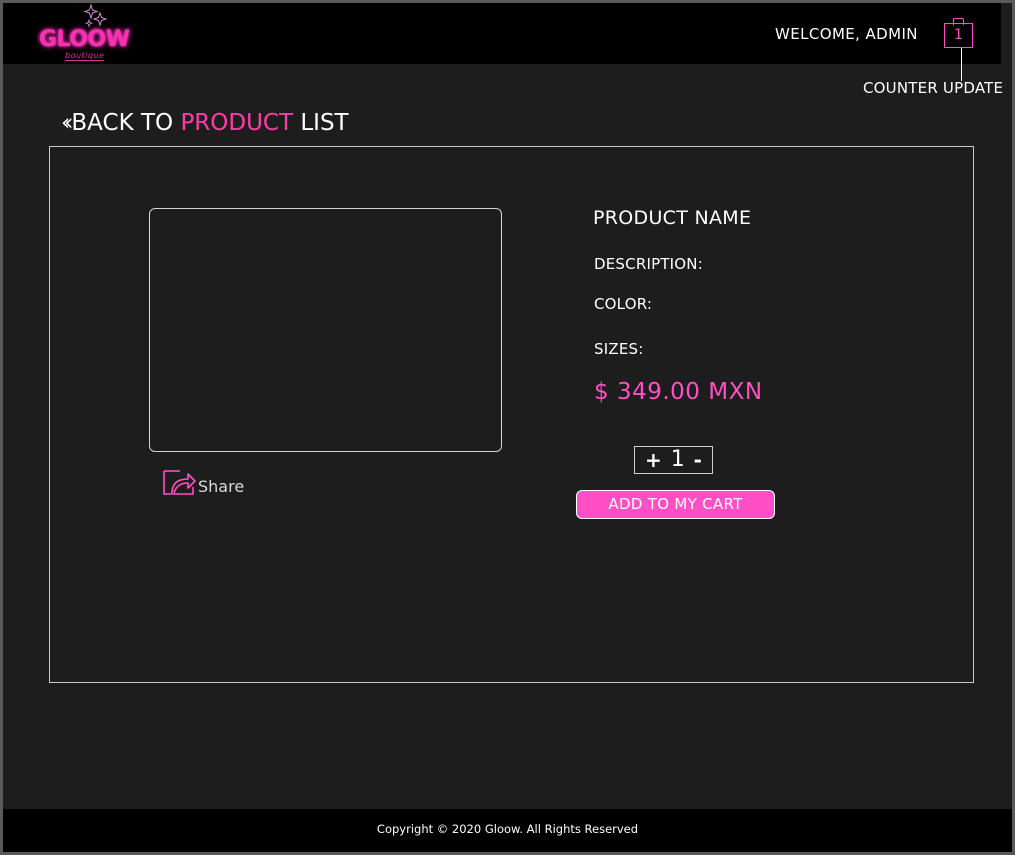 The width and height of the screenshot is (1015, 855). What do you see at coordinates (678, 392) in the screenshot?
I see `product-price: $ 349.00 MXN` at bounding box center [678, 392].